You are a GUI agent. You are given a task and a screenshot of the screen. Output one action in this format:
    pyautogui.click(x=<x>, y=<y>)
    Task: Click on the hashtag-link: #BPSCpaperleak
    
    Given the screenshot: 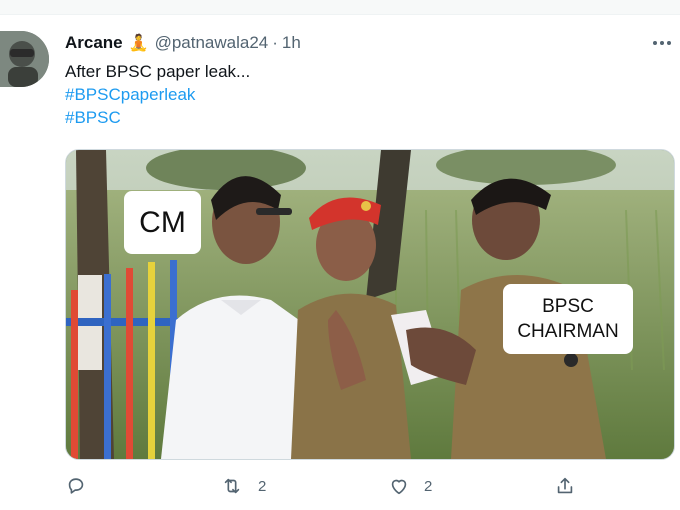 What is the action you would take?
    pyautogui.click(x=157, y=94)
    